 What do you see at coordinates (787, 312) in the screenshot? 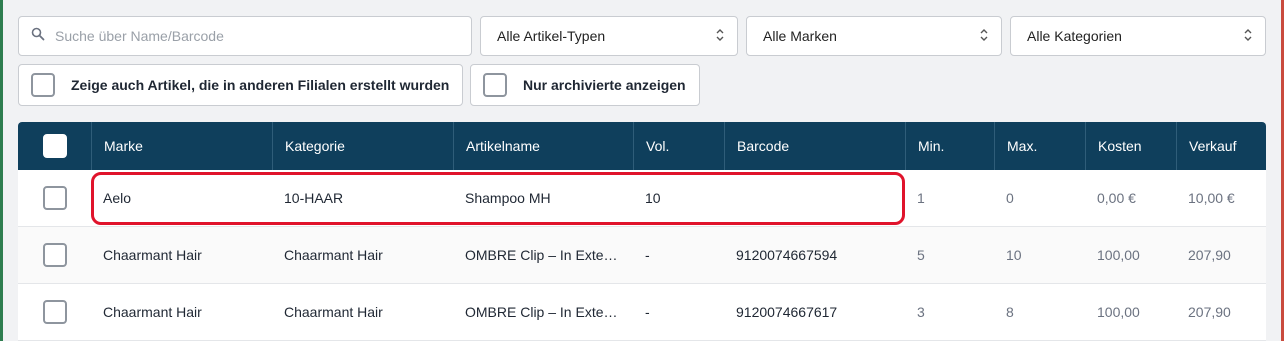
I see `cell-barcode: 9120074667617` at bounding box center [787, 312].